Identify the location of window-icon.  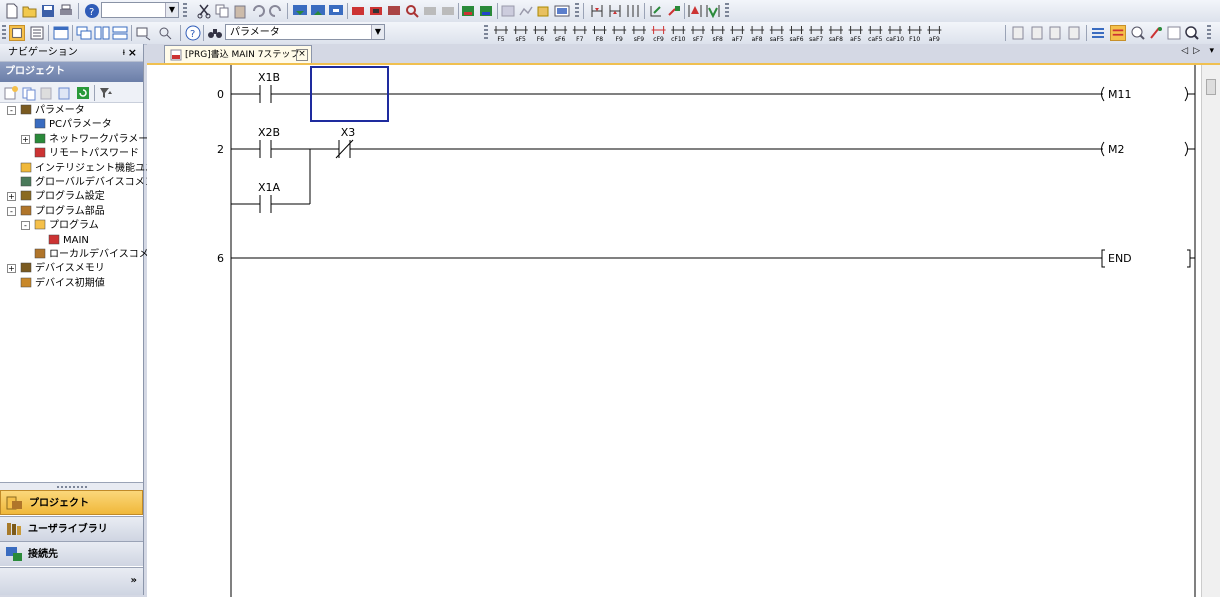
(61, 33).